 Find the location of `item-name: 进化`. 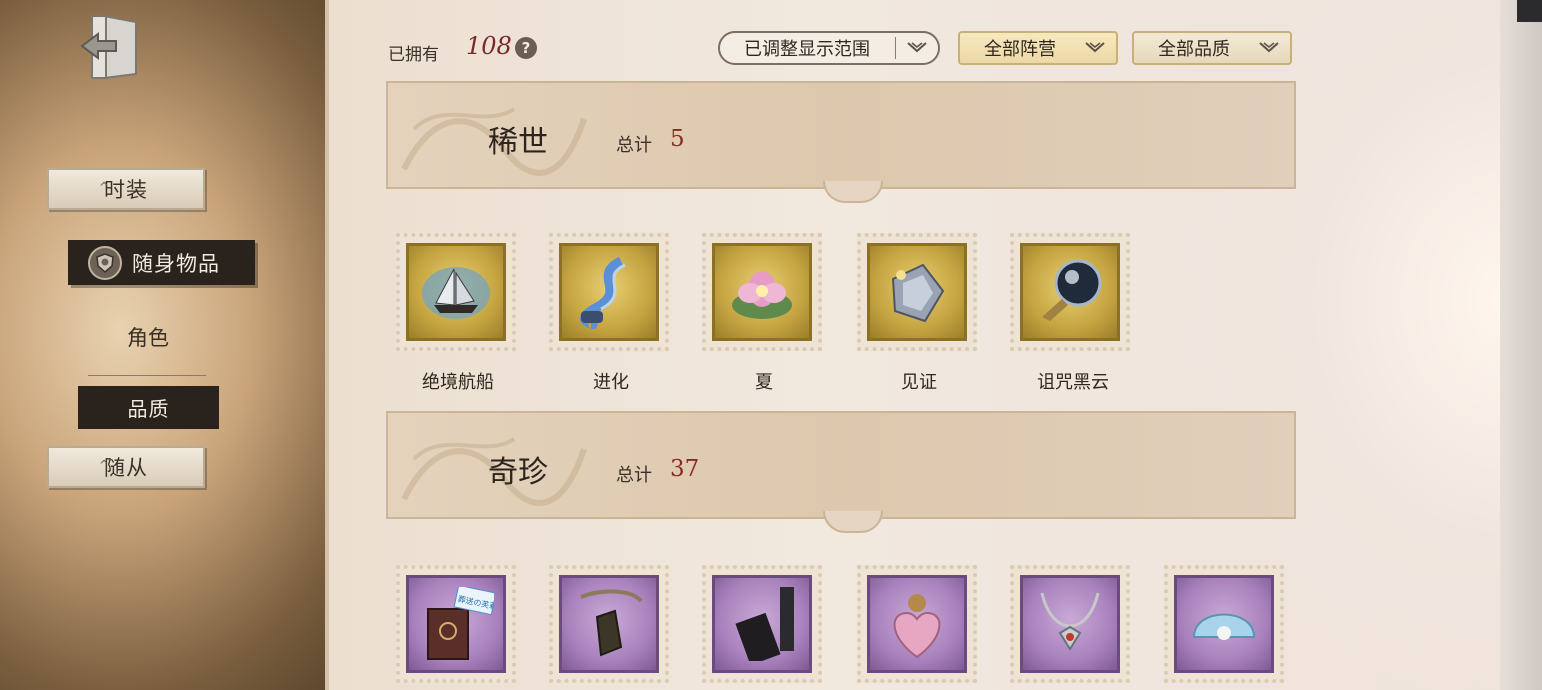

item-name: 进化 is located at coordinates (611, 382).